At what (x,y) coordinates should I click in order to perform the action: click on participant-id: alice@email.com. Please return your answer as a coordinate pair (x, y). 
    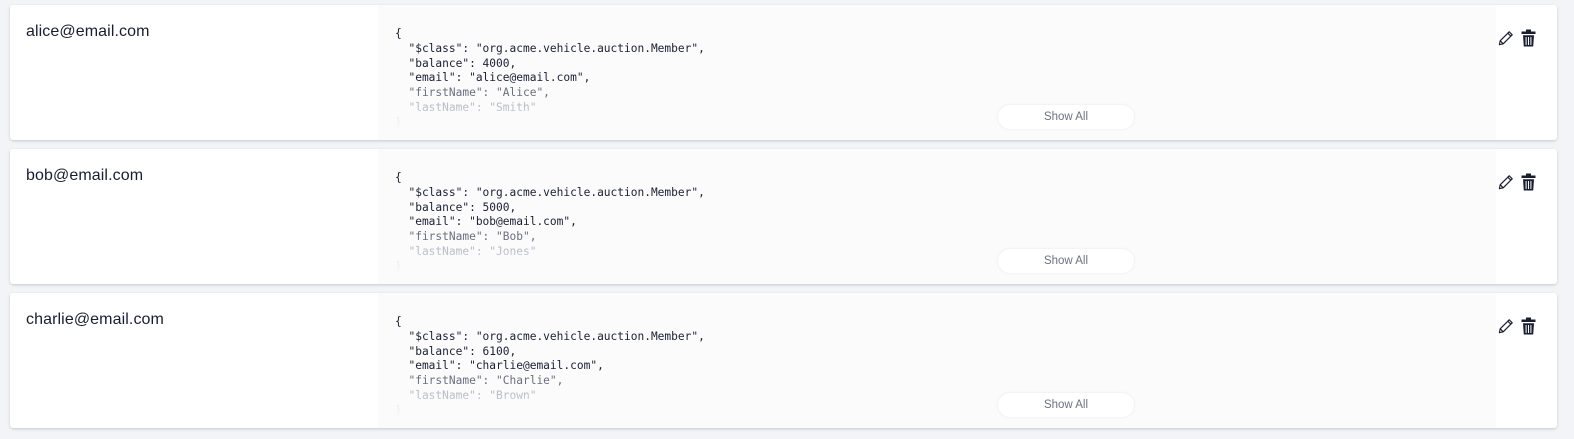
    Looking at the image, I should click on (88, 31).